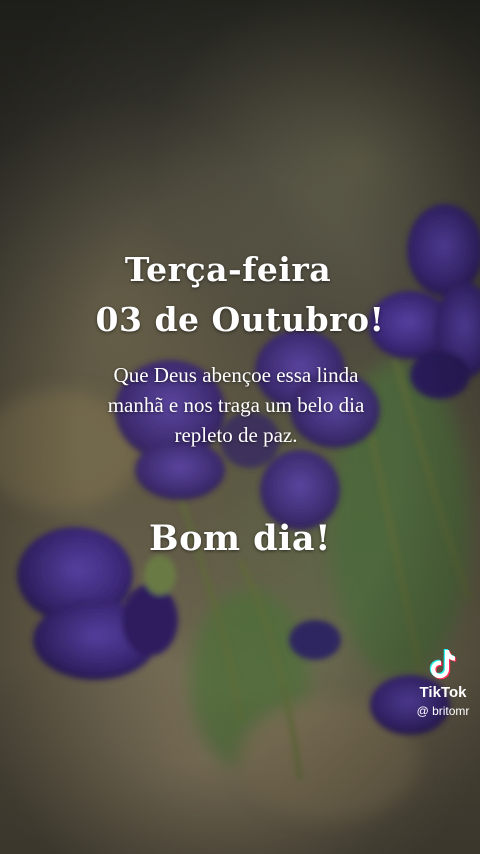  What do you see at coordinates (443, 664) in the screenshot?
I see `tiktok-note-icon` at bounding box center [443, 664].